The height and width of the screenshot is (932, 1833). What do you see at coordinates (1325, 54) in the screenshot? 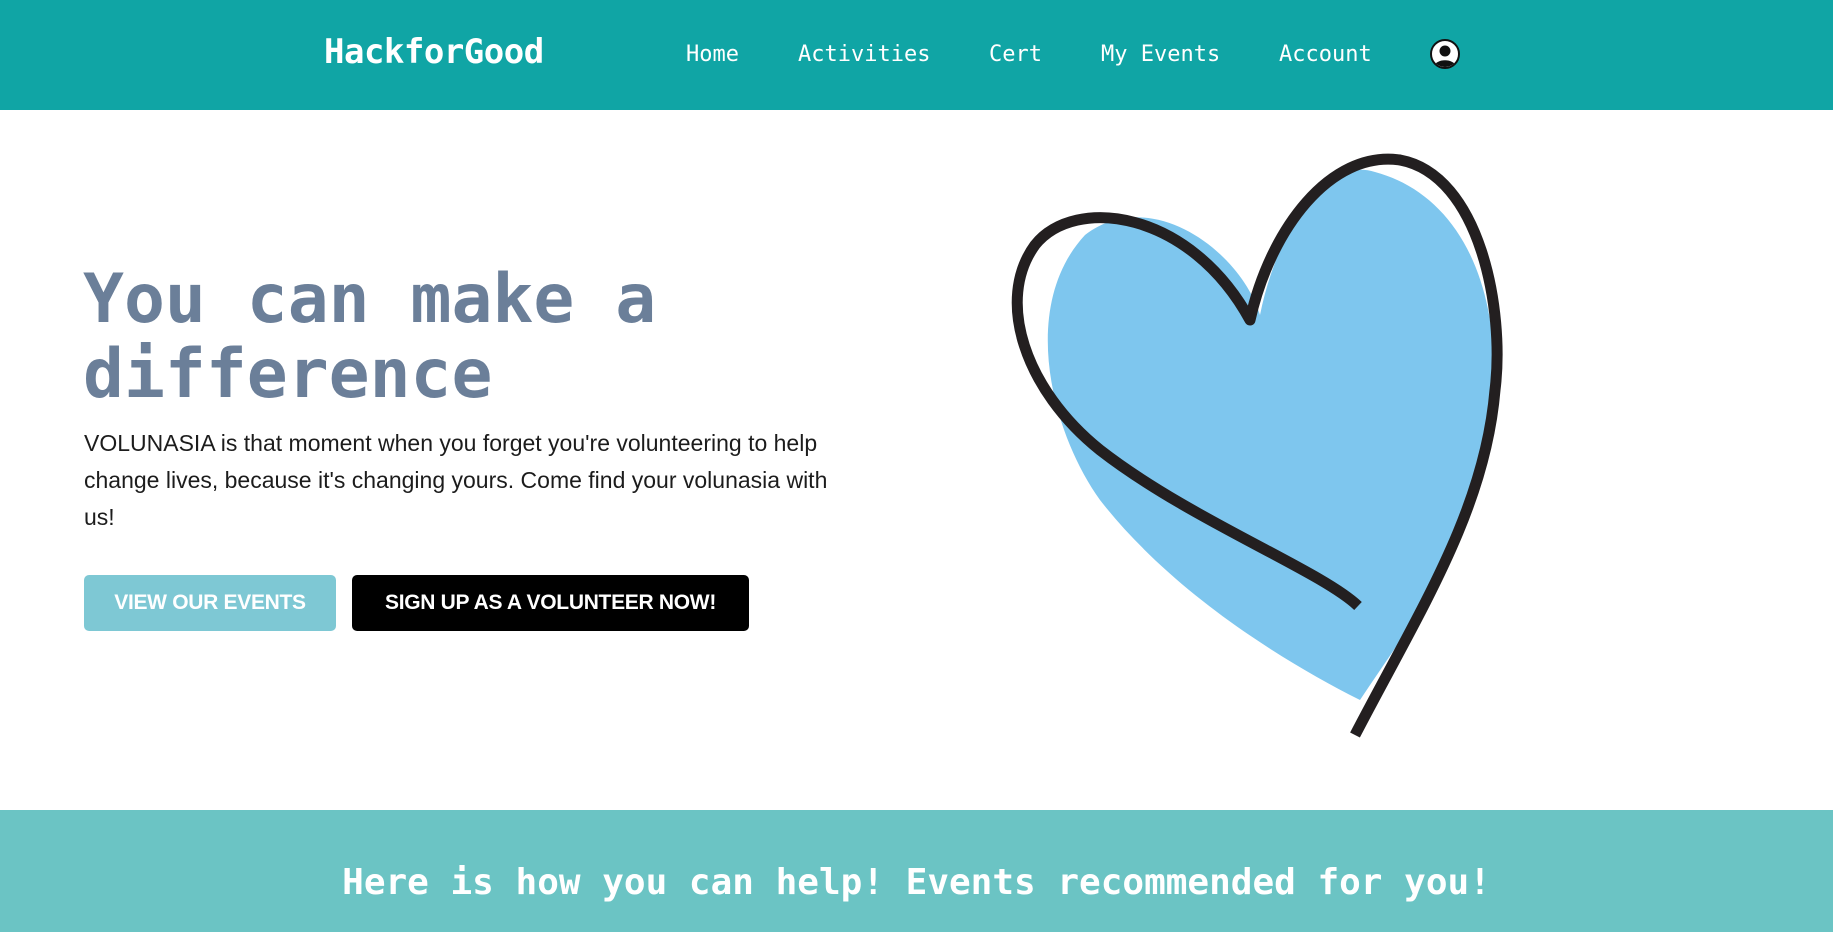
I see `nav-account: Account` at bounding box center [1325, 54].